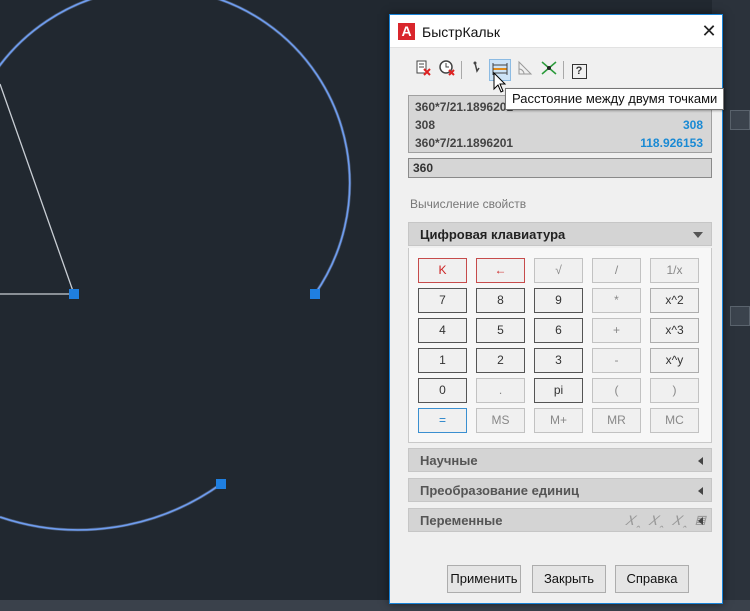 The height and width of the screenshot is (611, 750). What do you see at coordinates (569, 579) in the screenshot?
I see `close-button: Закрыть` at bounding box center [569, 579].